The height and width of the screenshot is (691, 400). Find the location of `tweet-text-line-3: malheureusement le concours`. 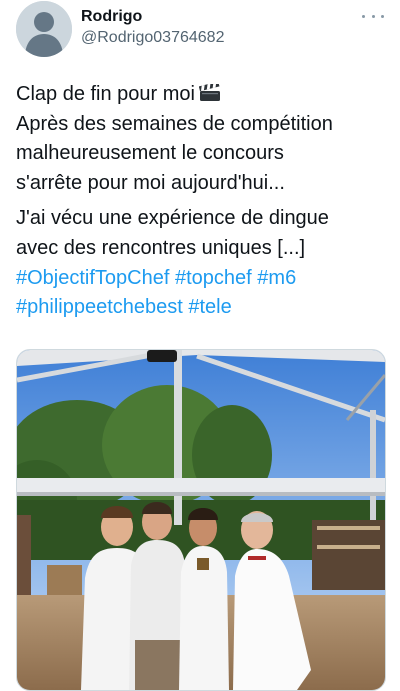

tweet-text-line-3: malheureusement le concours is located at coordinates (150, 153).